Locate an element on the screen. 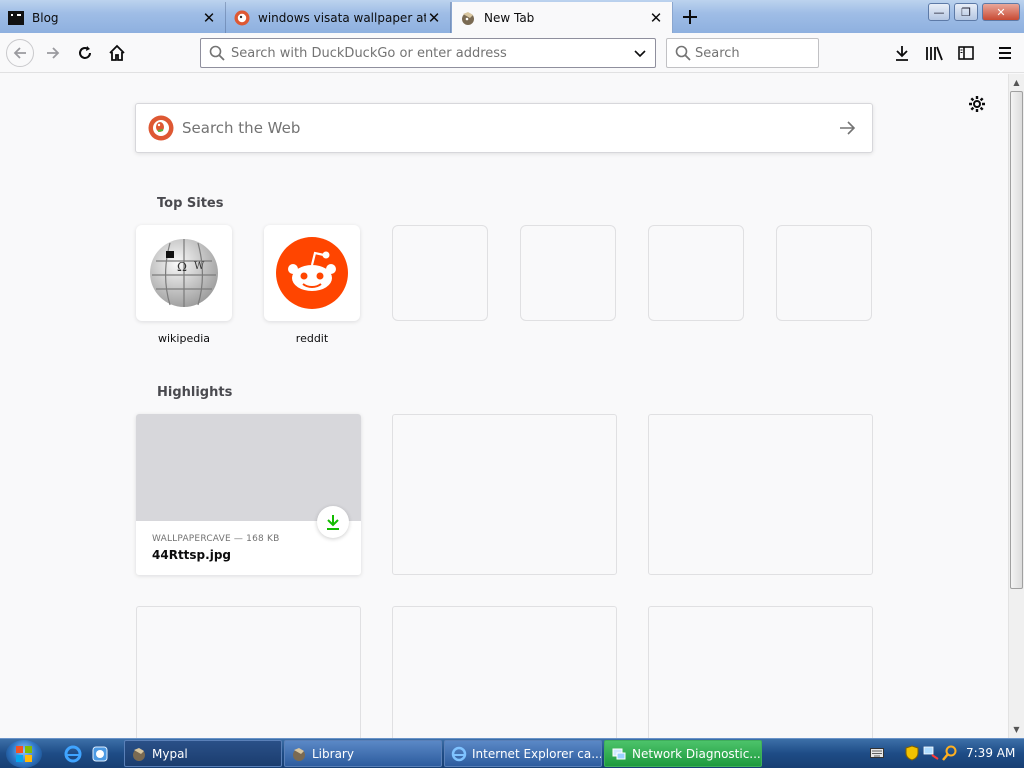 This screenshot has height=768, width=1024. tab-blog: Blog ✕ is located at coordinates (113, 17).